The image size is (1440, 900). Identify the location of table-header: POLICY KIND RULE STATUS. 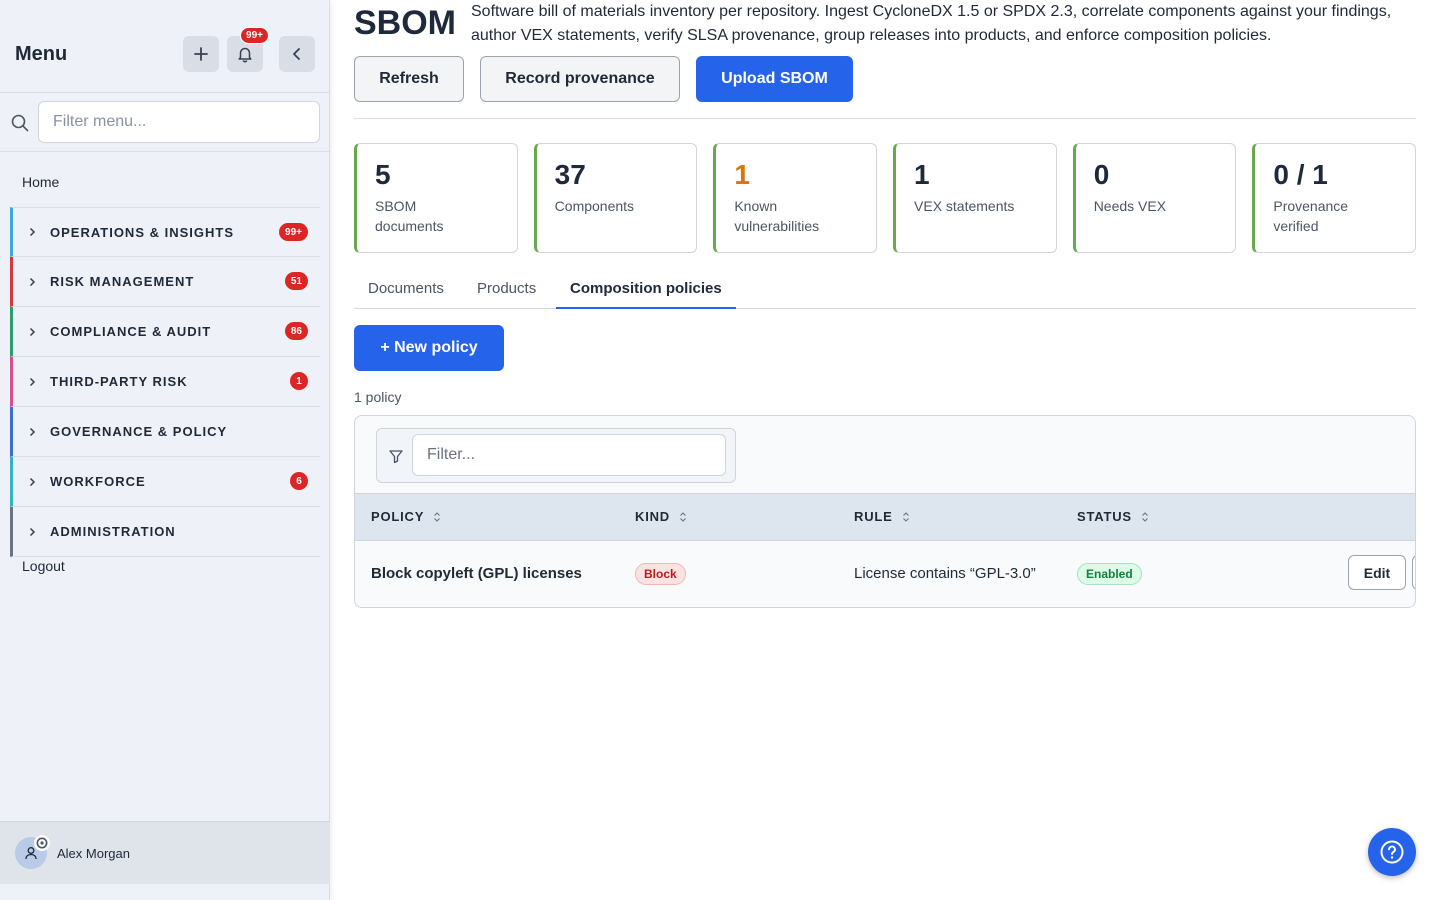
(885, 517).